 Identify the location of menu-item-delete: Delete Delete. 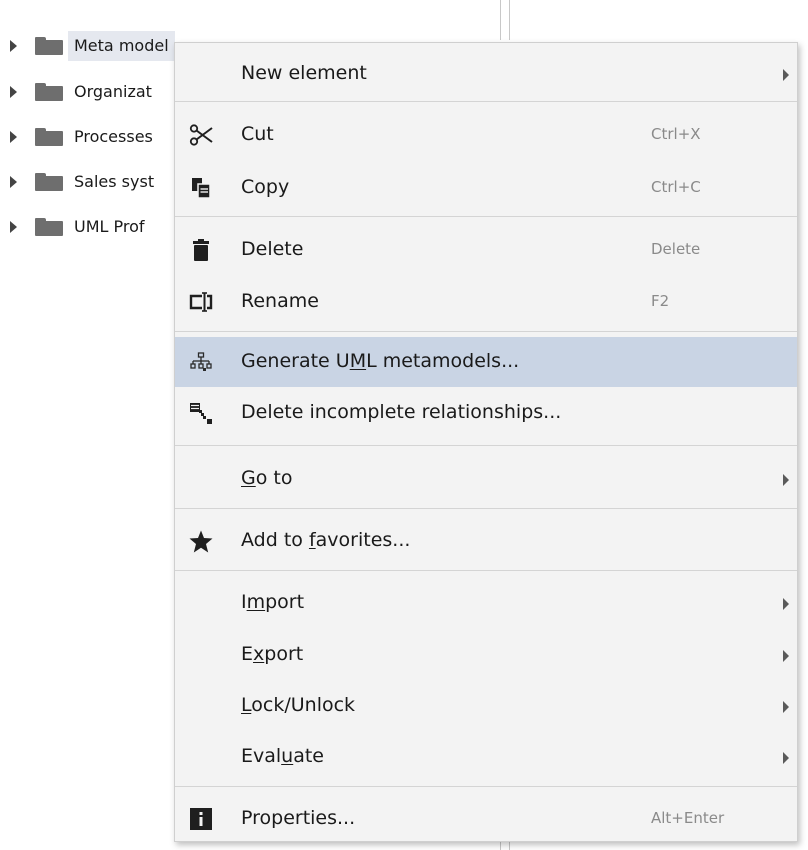
(486, 250).